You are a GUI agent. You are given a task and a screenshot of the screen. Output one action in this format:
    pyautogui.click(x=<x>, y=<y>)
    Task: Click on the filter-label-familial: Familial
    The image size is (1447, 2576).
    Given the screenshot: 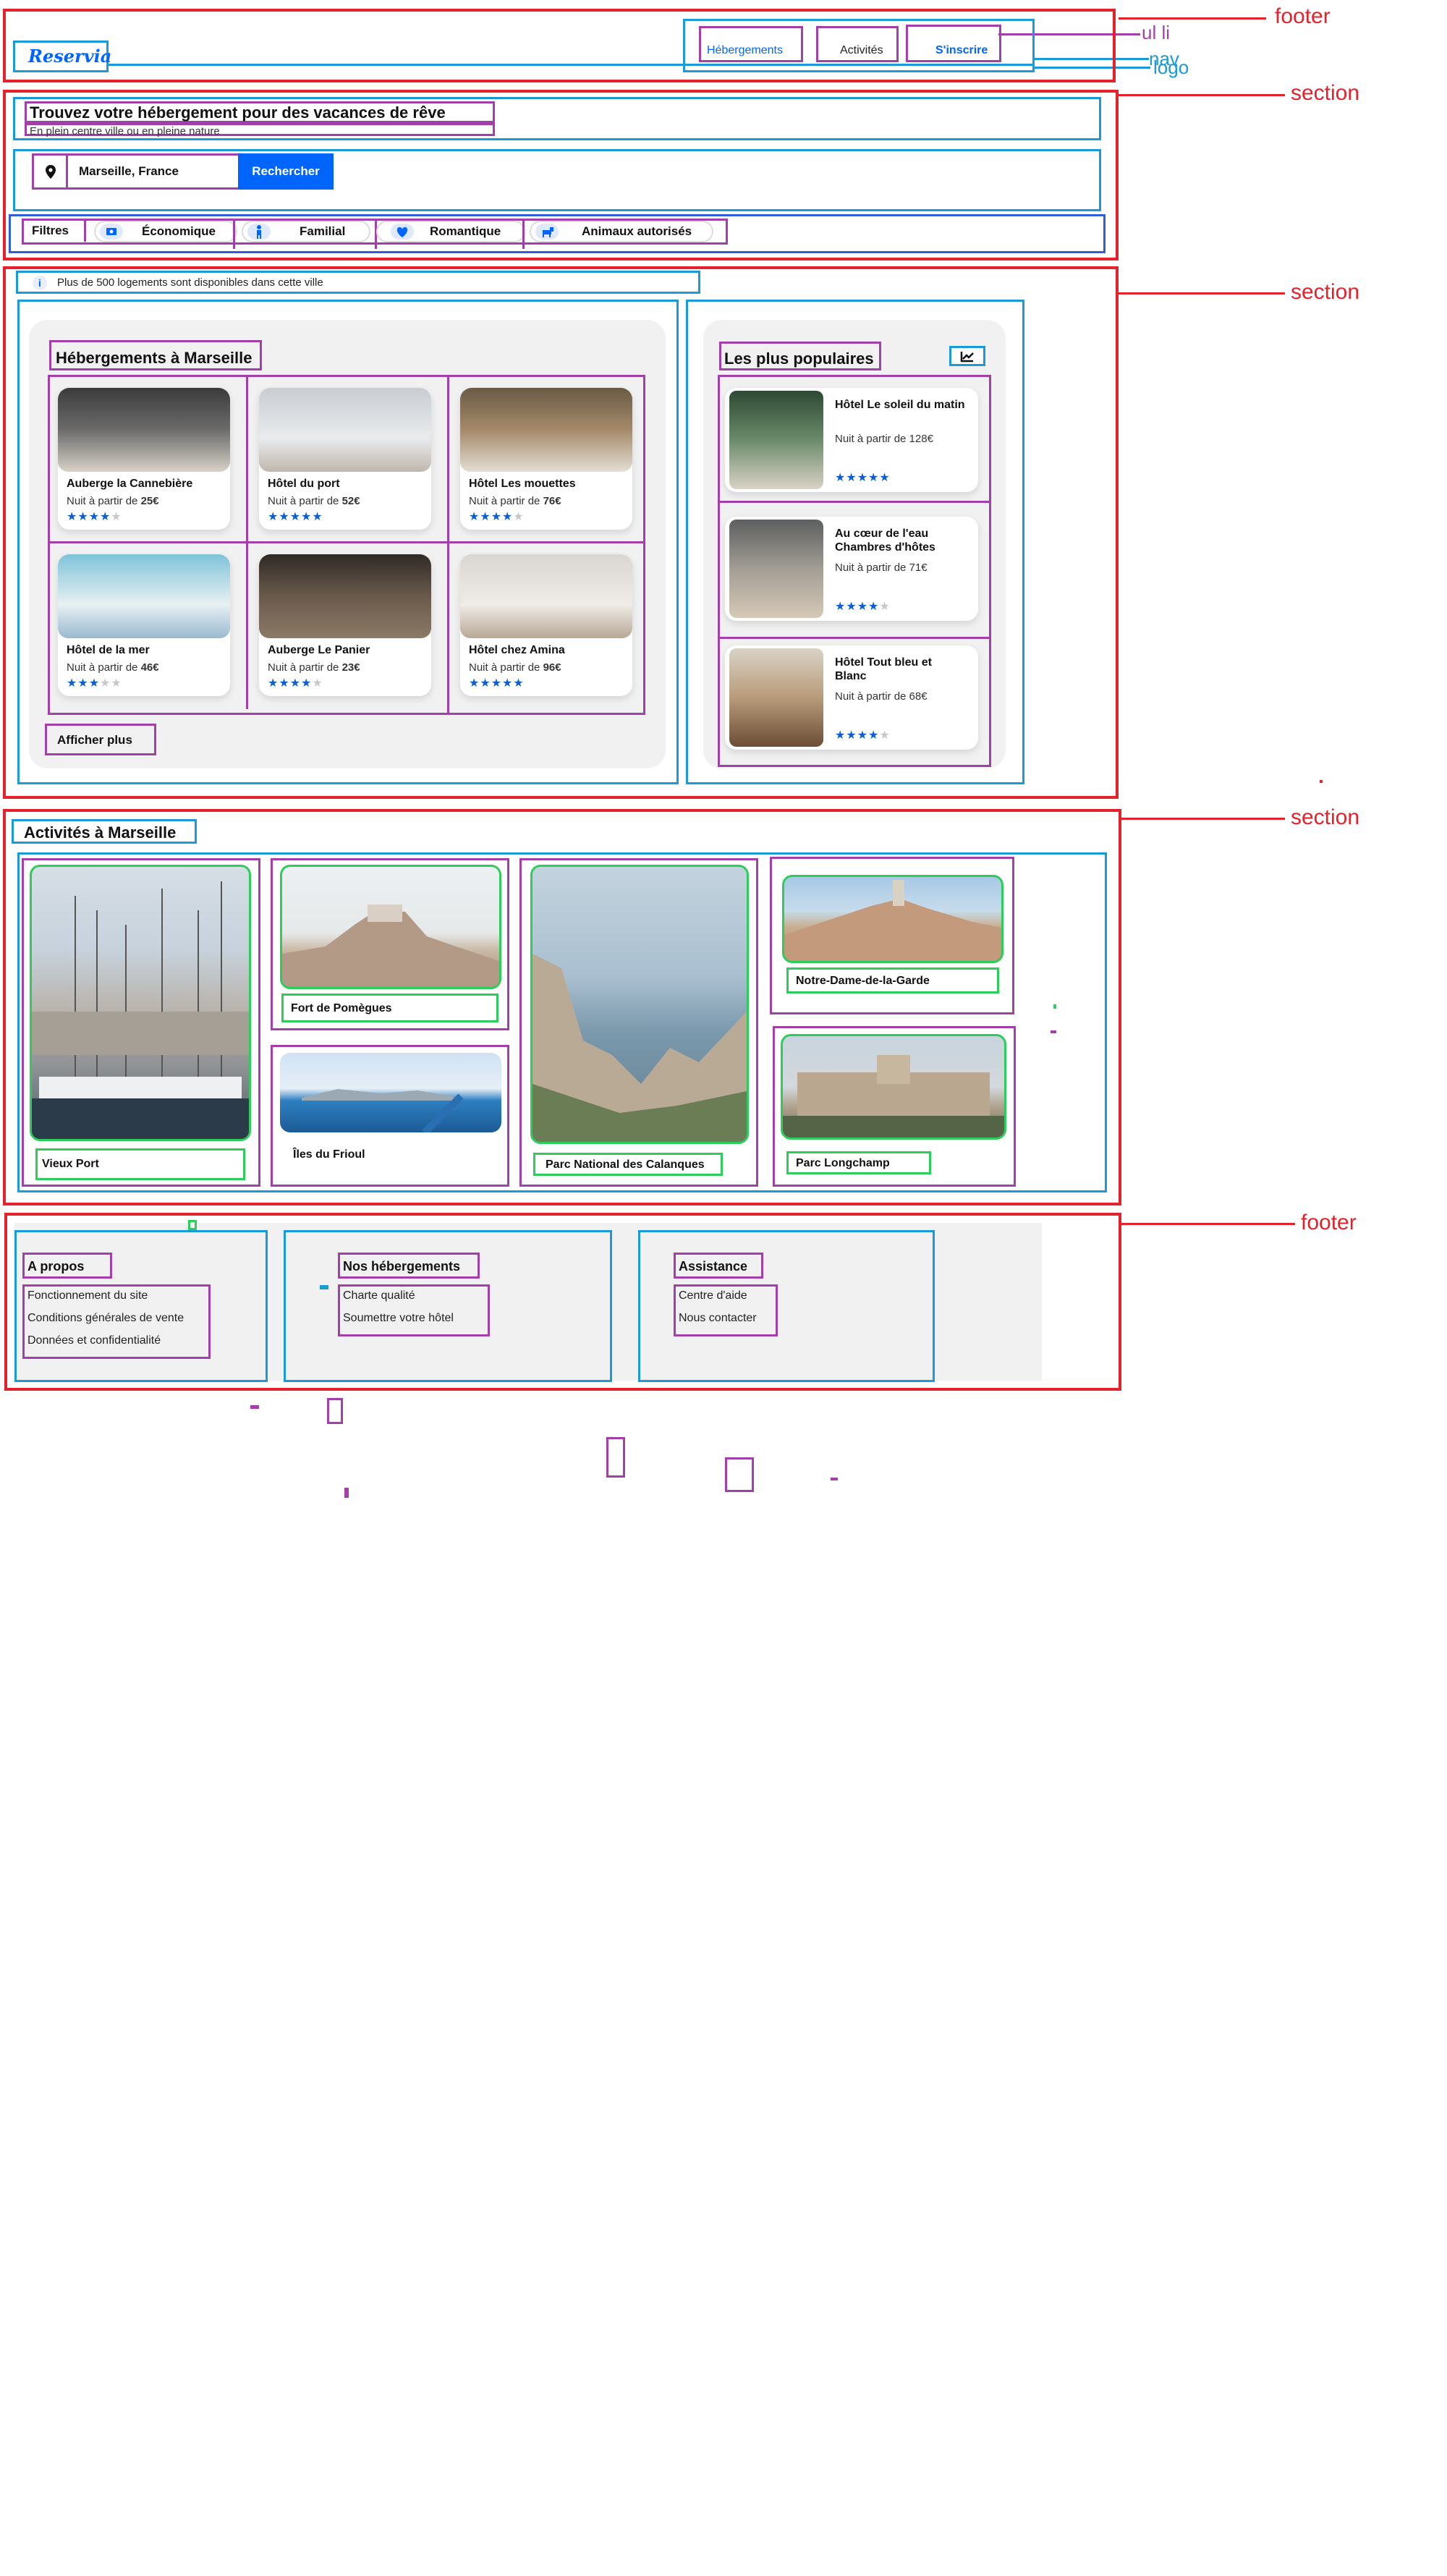 What is the action you would take?
    pyautogui.click(x=323, y=231)
    